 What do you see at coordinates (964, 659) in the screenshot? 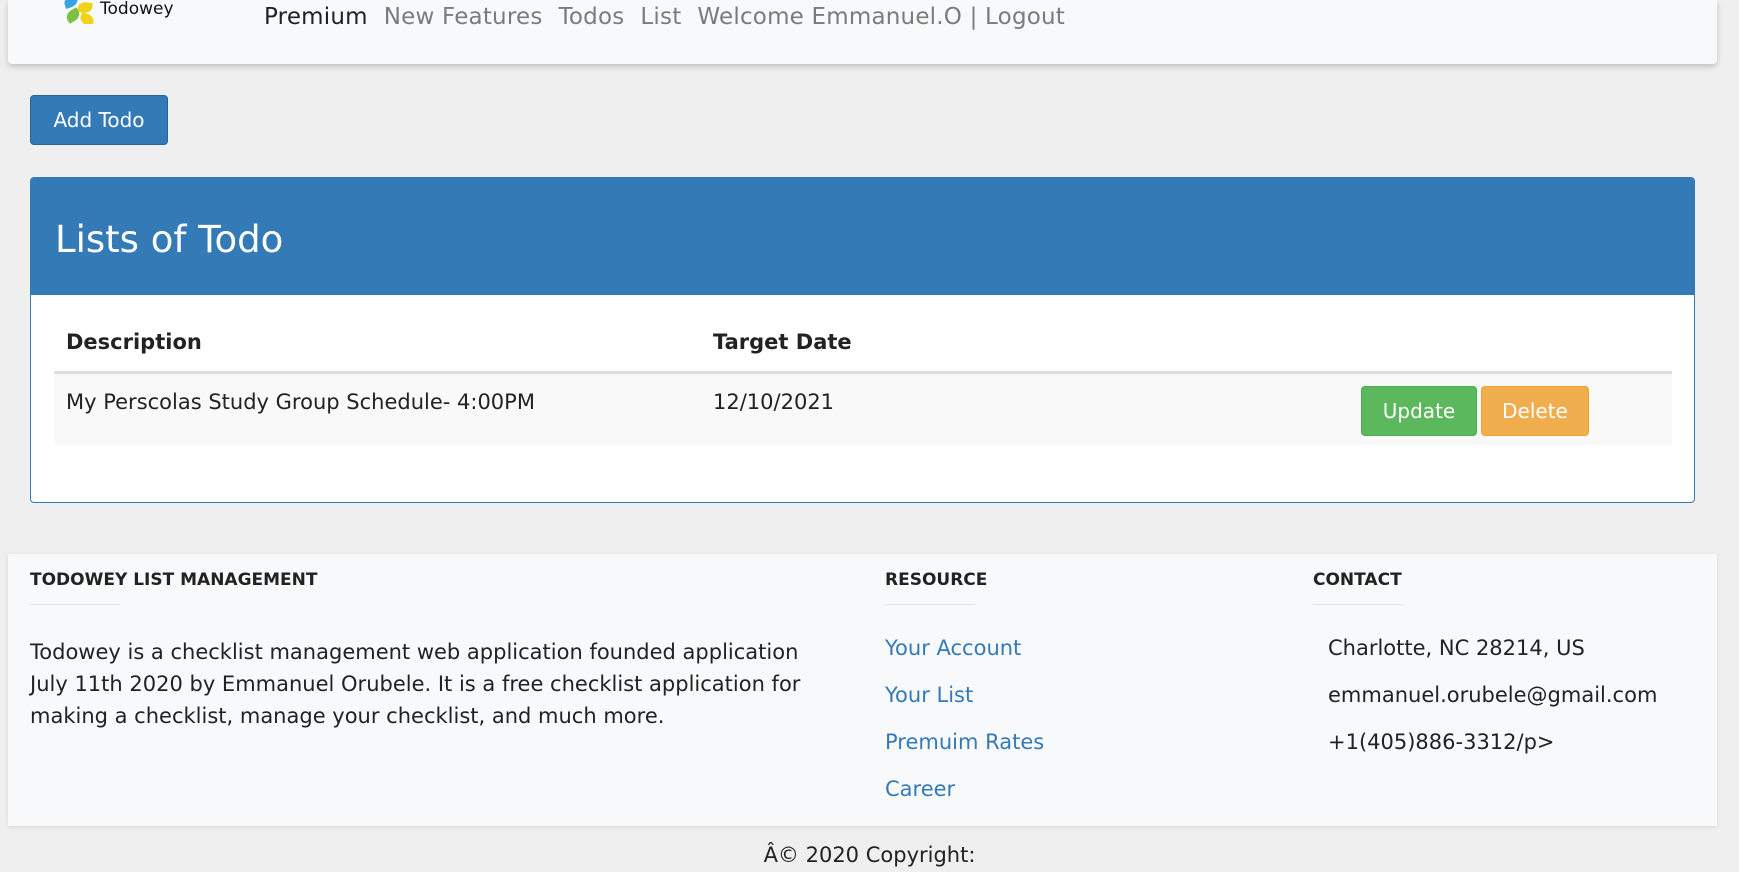
I see `footer-link-your-account: Your Account` at bounding box center [964, 659].